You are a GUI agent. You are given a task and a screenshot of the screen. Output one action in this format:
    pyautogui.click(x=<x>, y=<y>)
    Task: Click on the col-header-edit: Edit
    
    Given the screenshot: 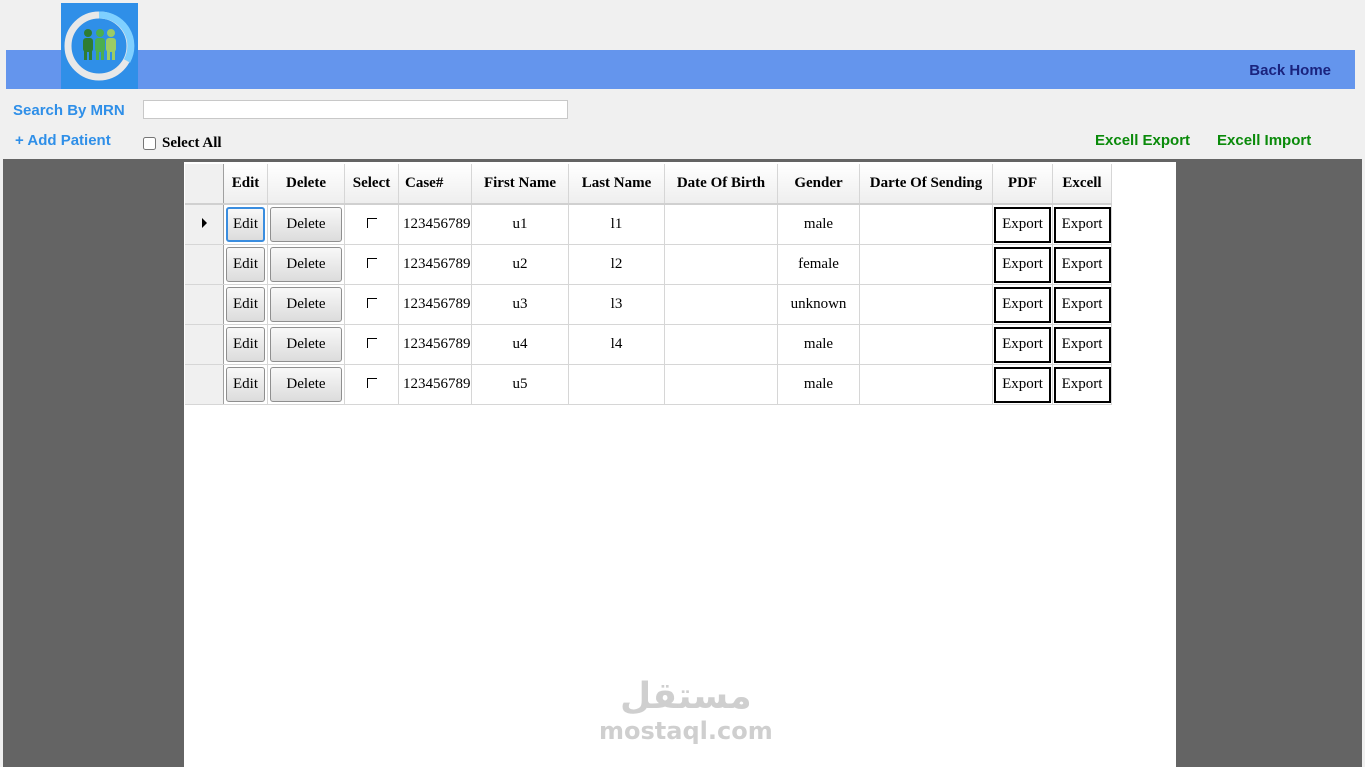 What is the action you would take?
    pyautogui.click(x=245, y=184)
    